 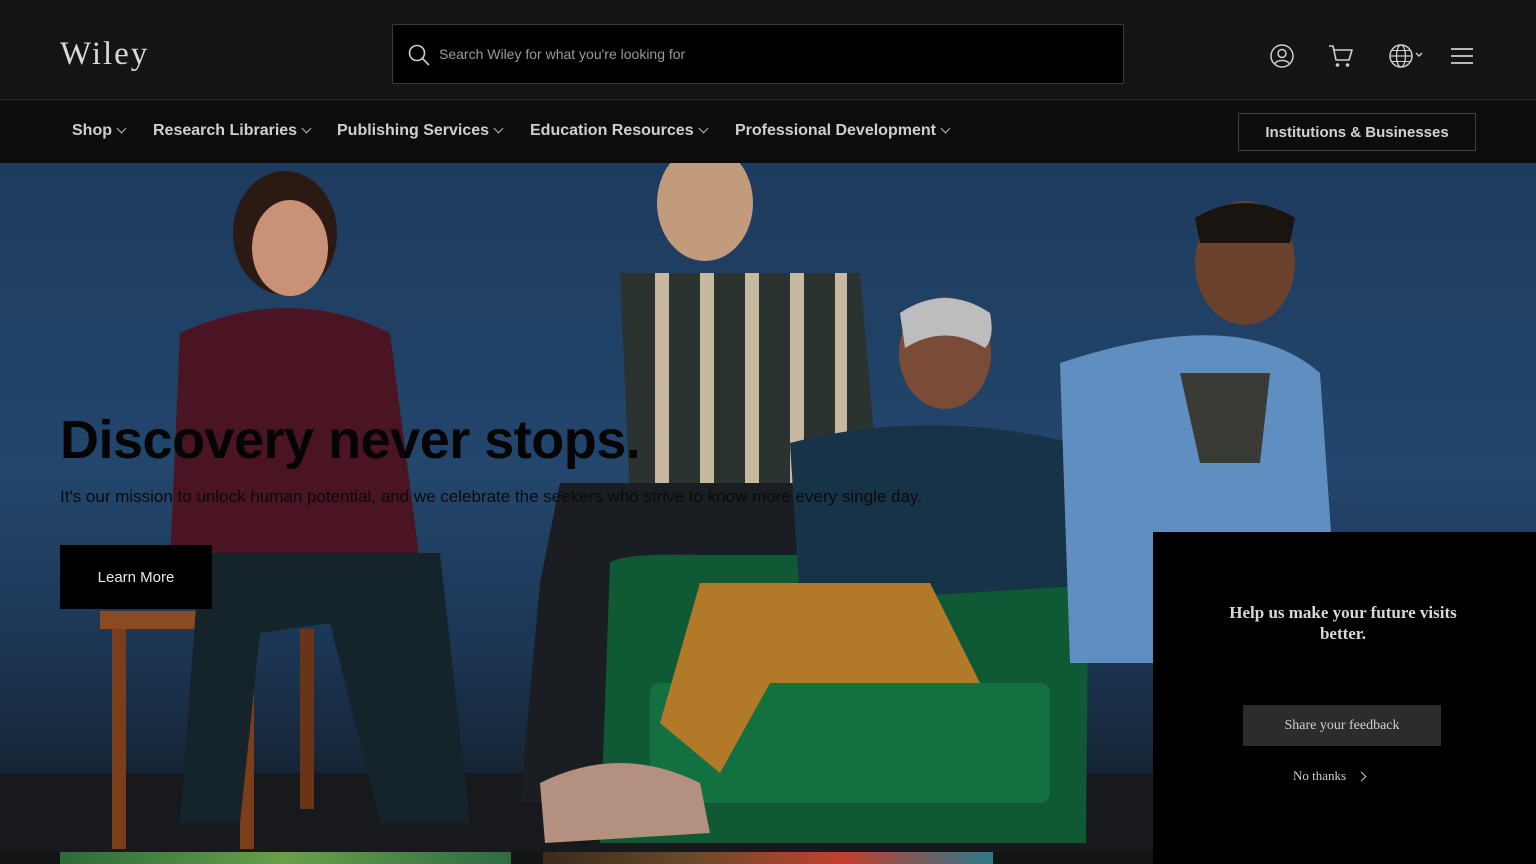 I want to click on account-icon, so click(x=1282, y=56).